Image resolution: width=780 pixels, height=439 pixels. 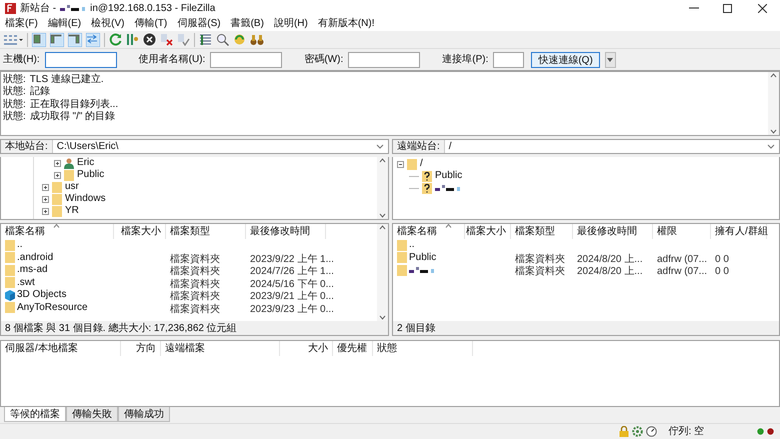 What do you see at coordinates (346, 24) in the screenshot?
I see `menu-item: 有新版本(N)!` at bounding box center [346, 24].